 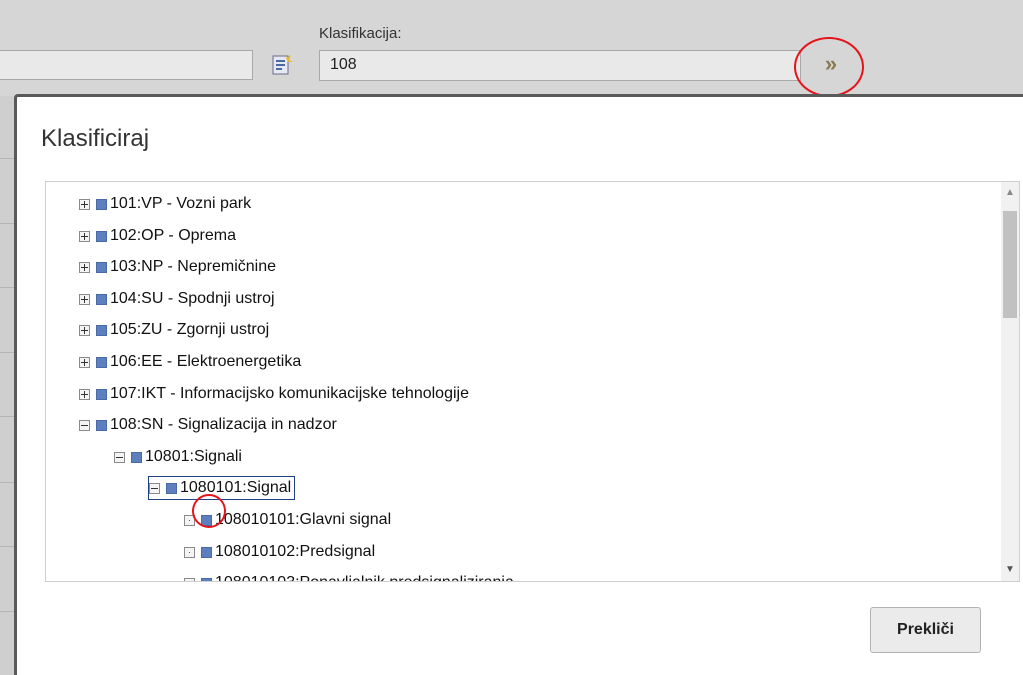 What do you see at coordinates (192, 299) in the screenshot?
I see `tree-node-label: 104:SU - Spodnji ustroj` at bounding box center [192, 299].